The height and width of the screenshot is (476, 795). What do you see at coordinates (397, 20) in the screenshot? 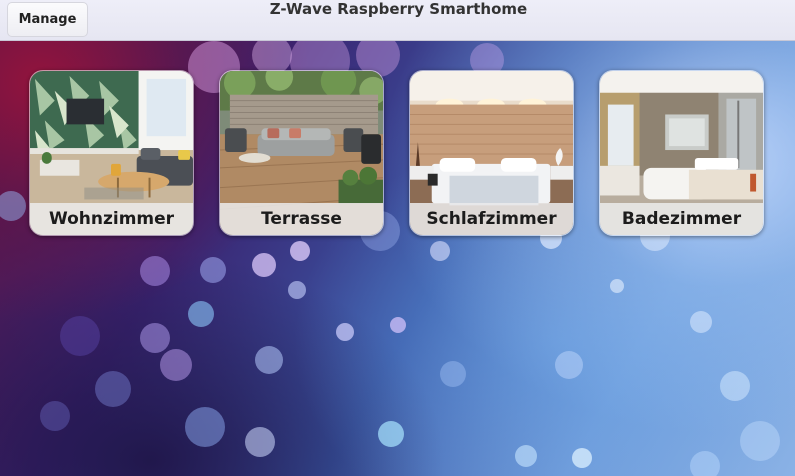
I see `top-bar: Manage Z-Wave Raspberry Smarthome` at bounding box center [397, 20].